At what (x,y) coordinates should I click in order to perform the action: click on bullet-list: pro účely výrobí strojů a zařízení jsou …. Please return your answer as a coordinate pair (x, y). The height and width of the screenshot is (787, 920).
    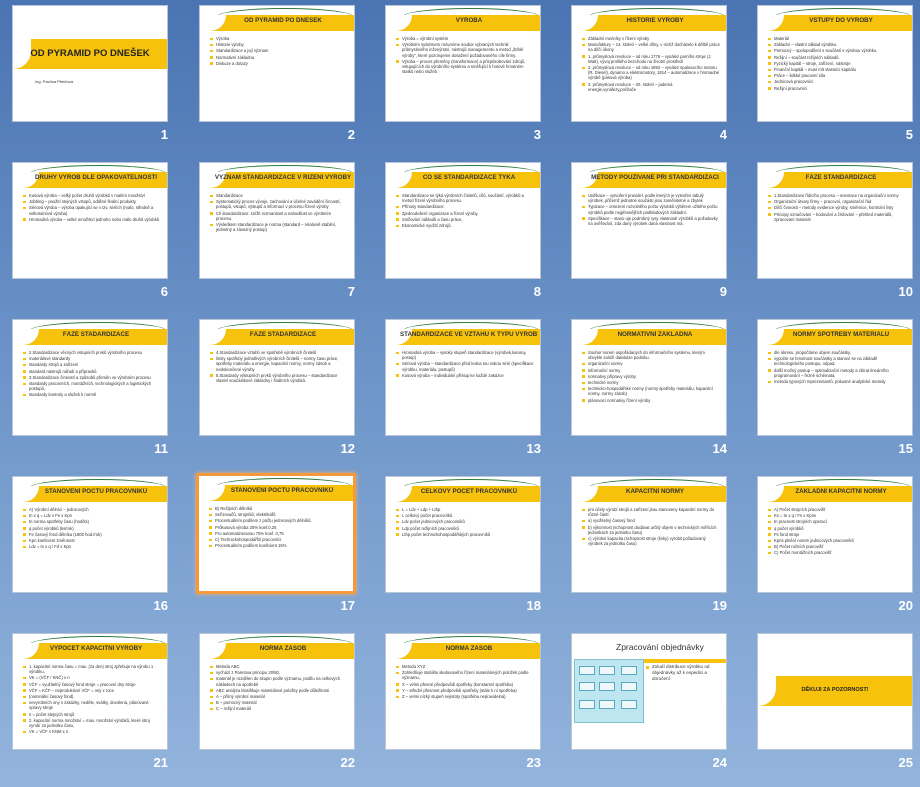
    Looking at the image, I should click on (651, 526).